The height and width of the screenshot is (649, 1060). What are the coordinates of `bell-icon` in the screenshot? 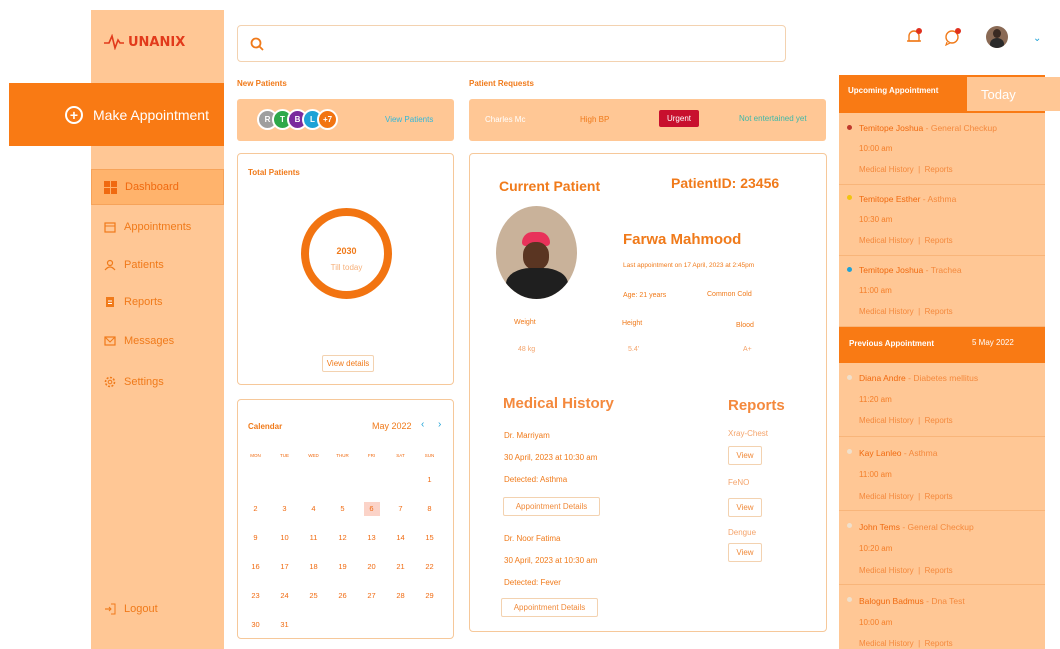 It's located at (914, 39).